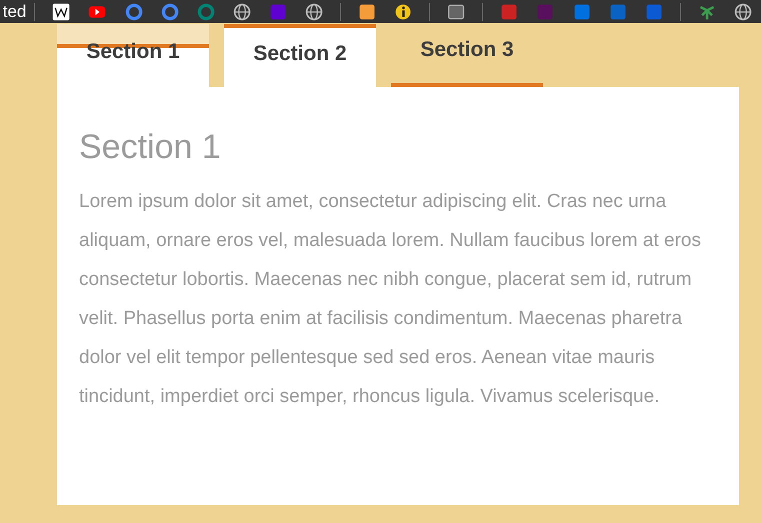  I want to click on tab: Section 2, so click(300, 55).